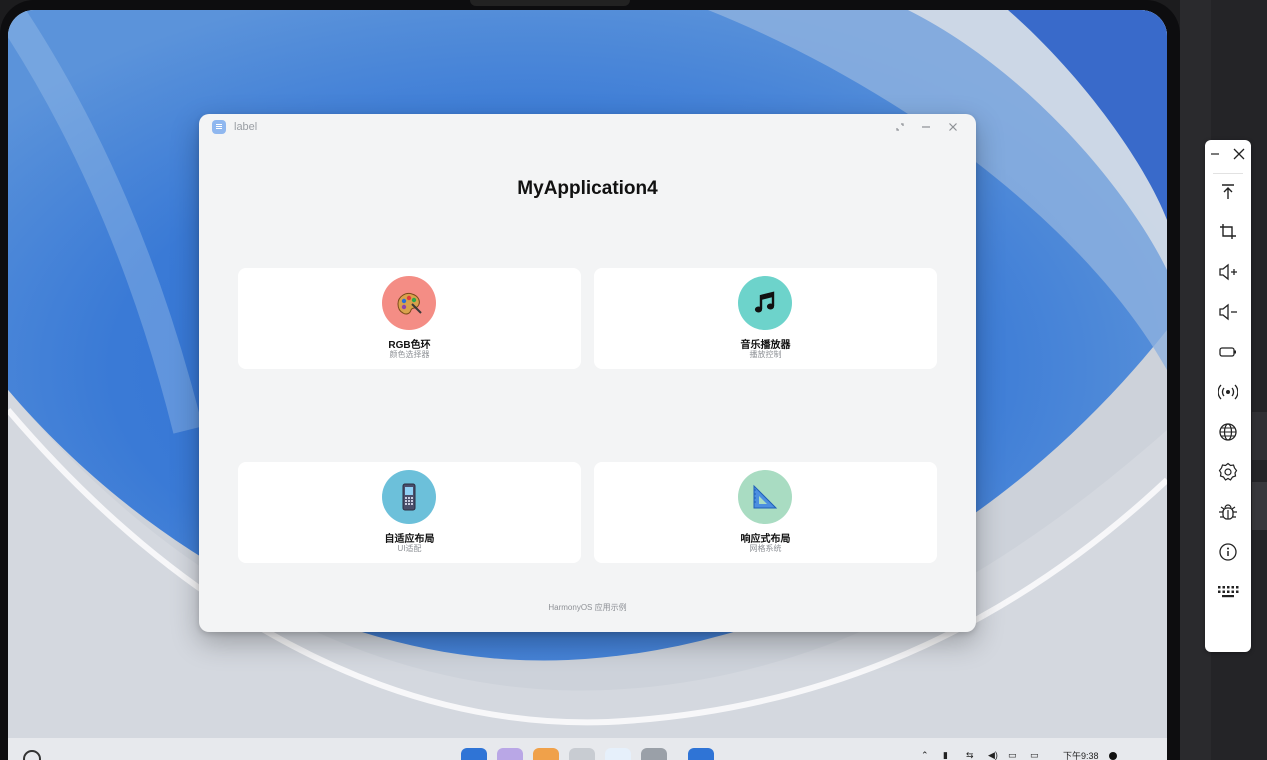 The image size is (1267, 760). Describe the element at coordinates (993, 755) in the screenshot. I see `volume-icon: ◀)` at that location.